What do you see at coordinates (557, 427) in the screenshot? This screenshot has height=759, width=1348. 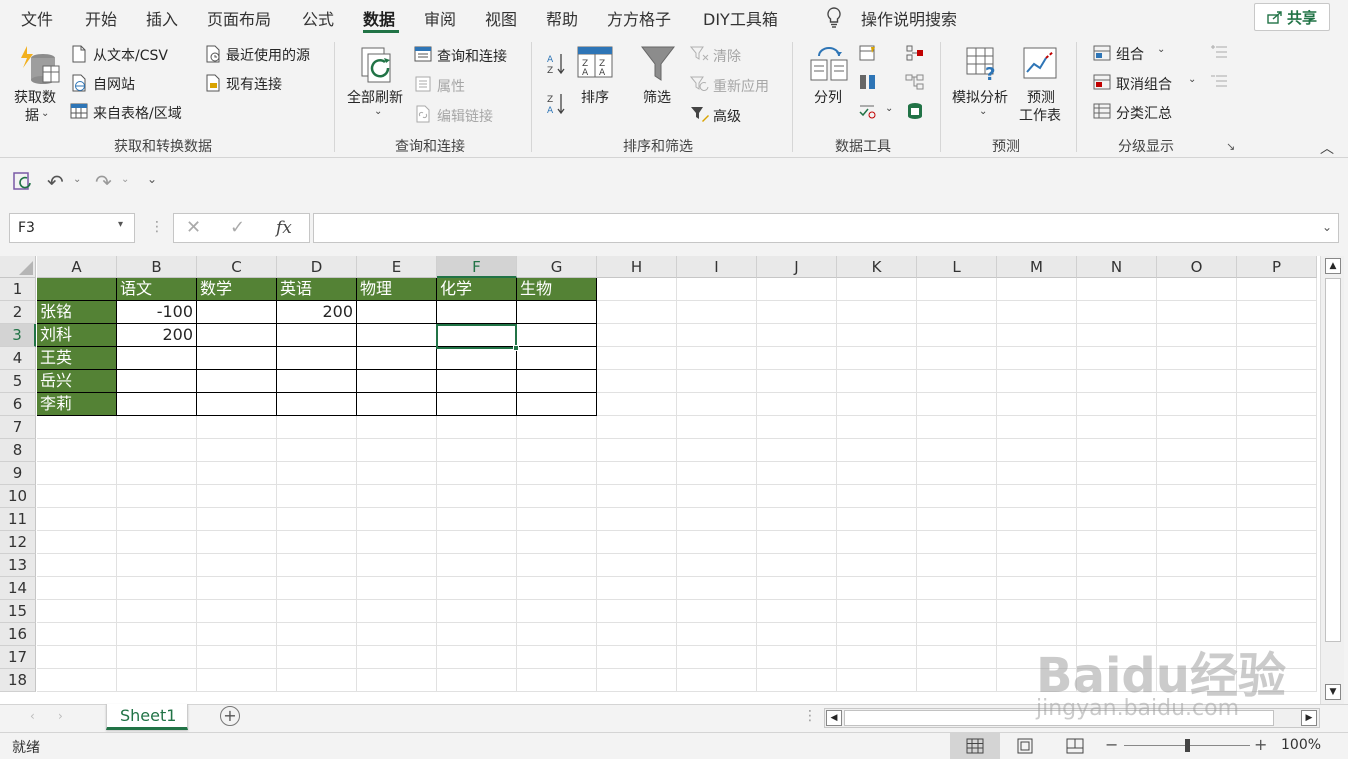 I see `cell-g7` at bounding box center [557, 427].